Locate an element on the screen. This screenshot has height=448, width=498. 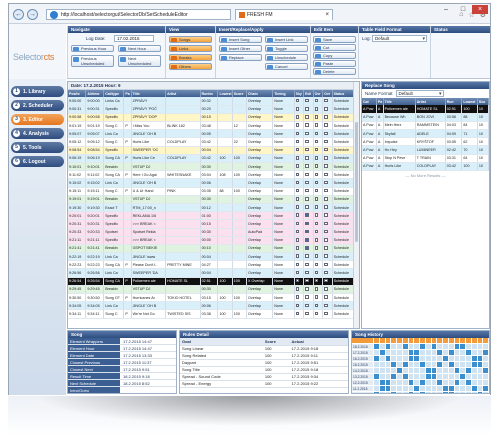
column-header: Lowest is located at coordinates (469, 101).